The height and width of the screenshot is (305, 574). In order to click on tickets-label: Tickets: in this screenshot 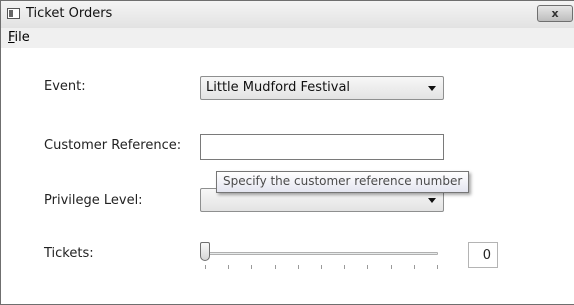, I will do `click(69, 253)`.